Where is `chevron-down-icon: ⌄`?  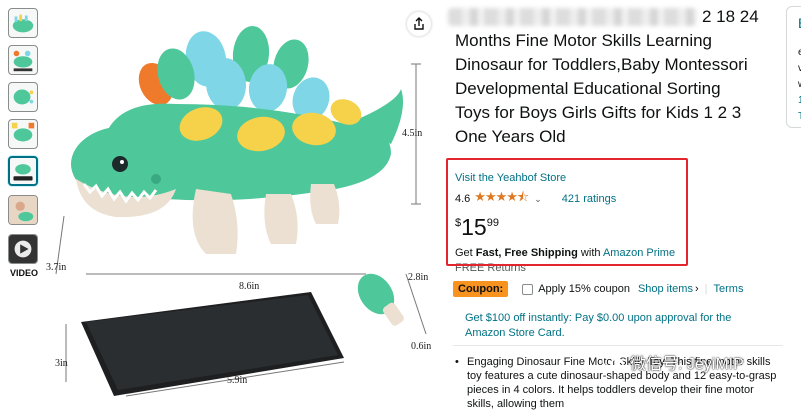 chevron-down-icon: ⌄ is located at coordinates (538, 199).